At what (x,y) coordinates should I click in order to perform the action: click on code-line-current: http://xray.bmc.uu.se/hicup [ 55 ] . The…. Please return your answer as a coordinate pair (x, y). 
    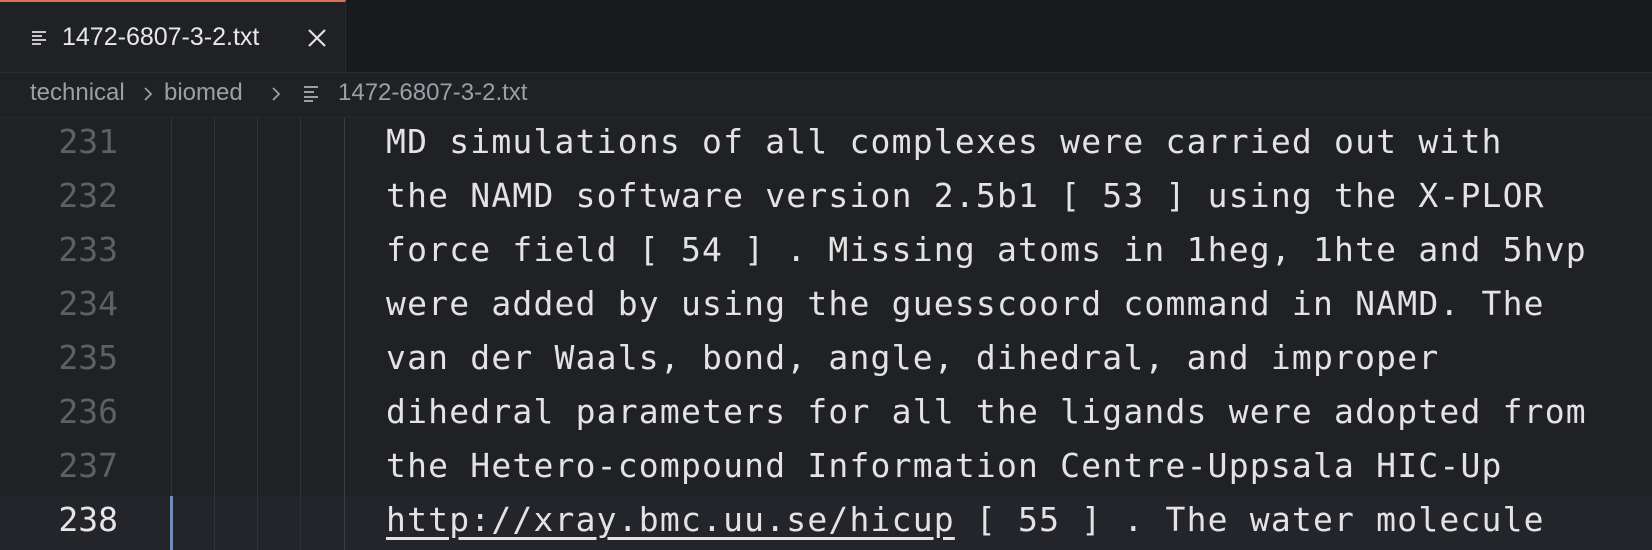
    Looking at the image, I should click on (965, 519).